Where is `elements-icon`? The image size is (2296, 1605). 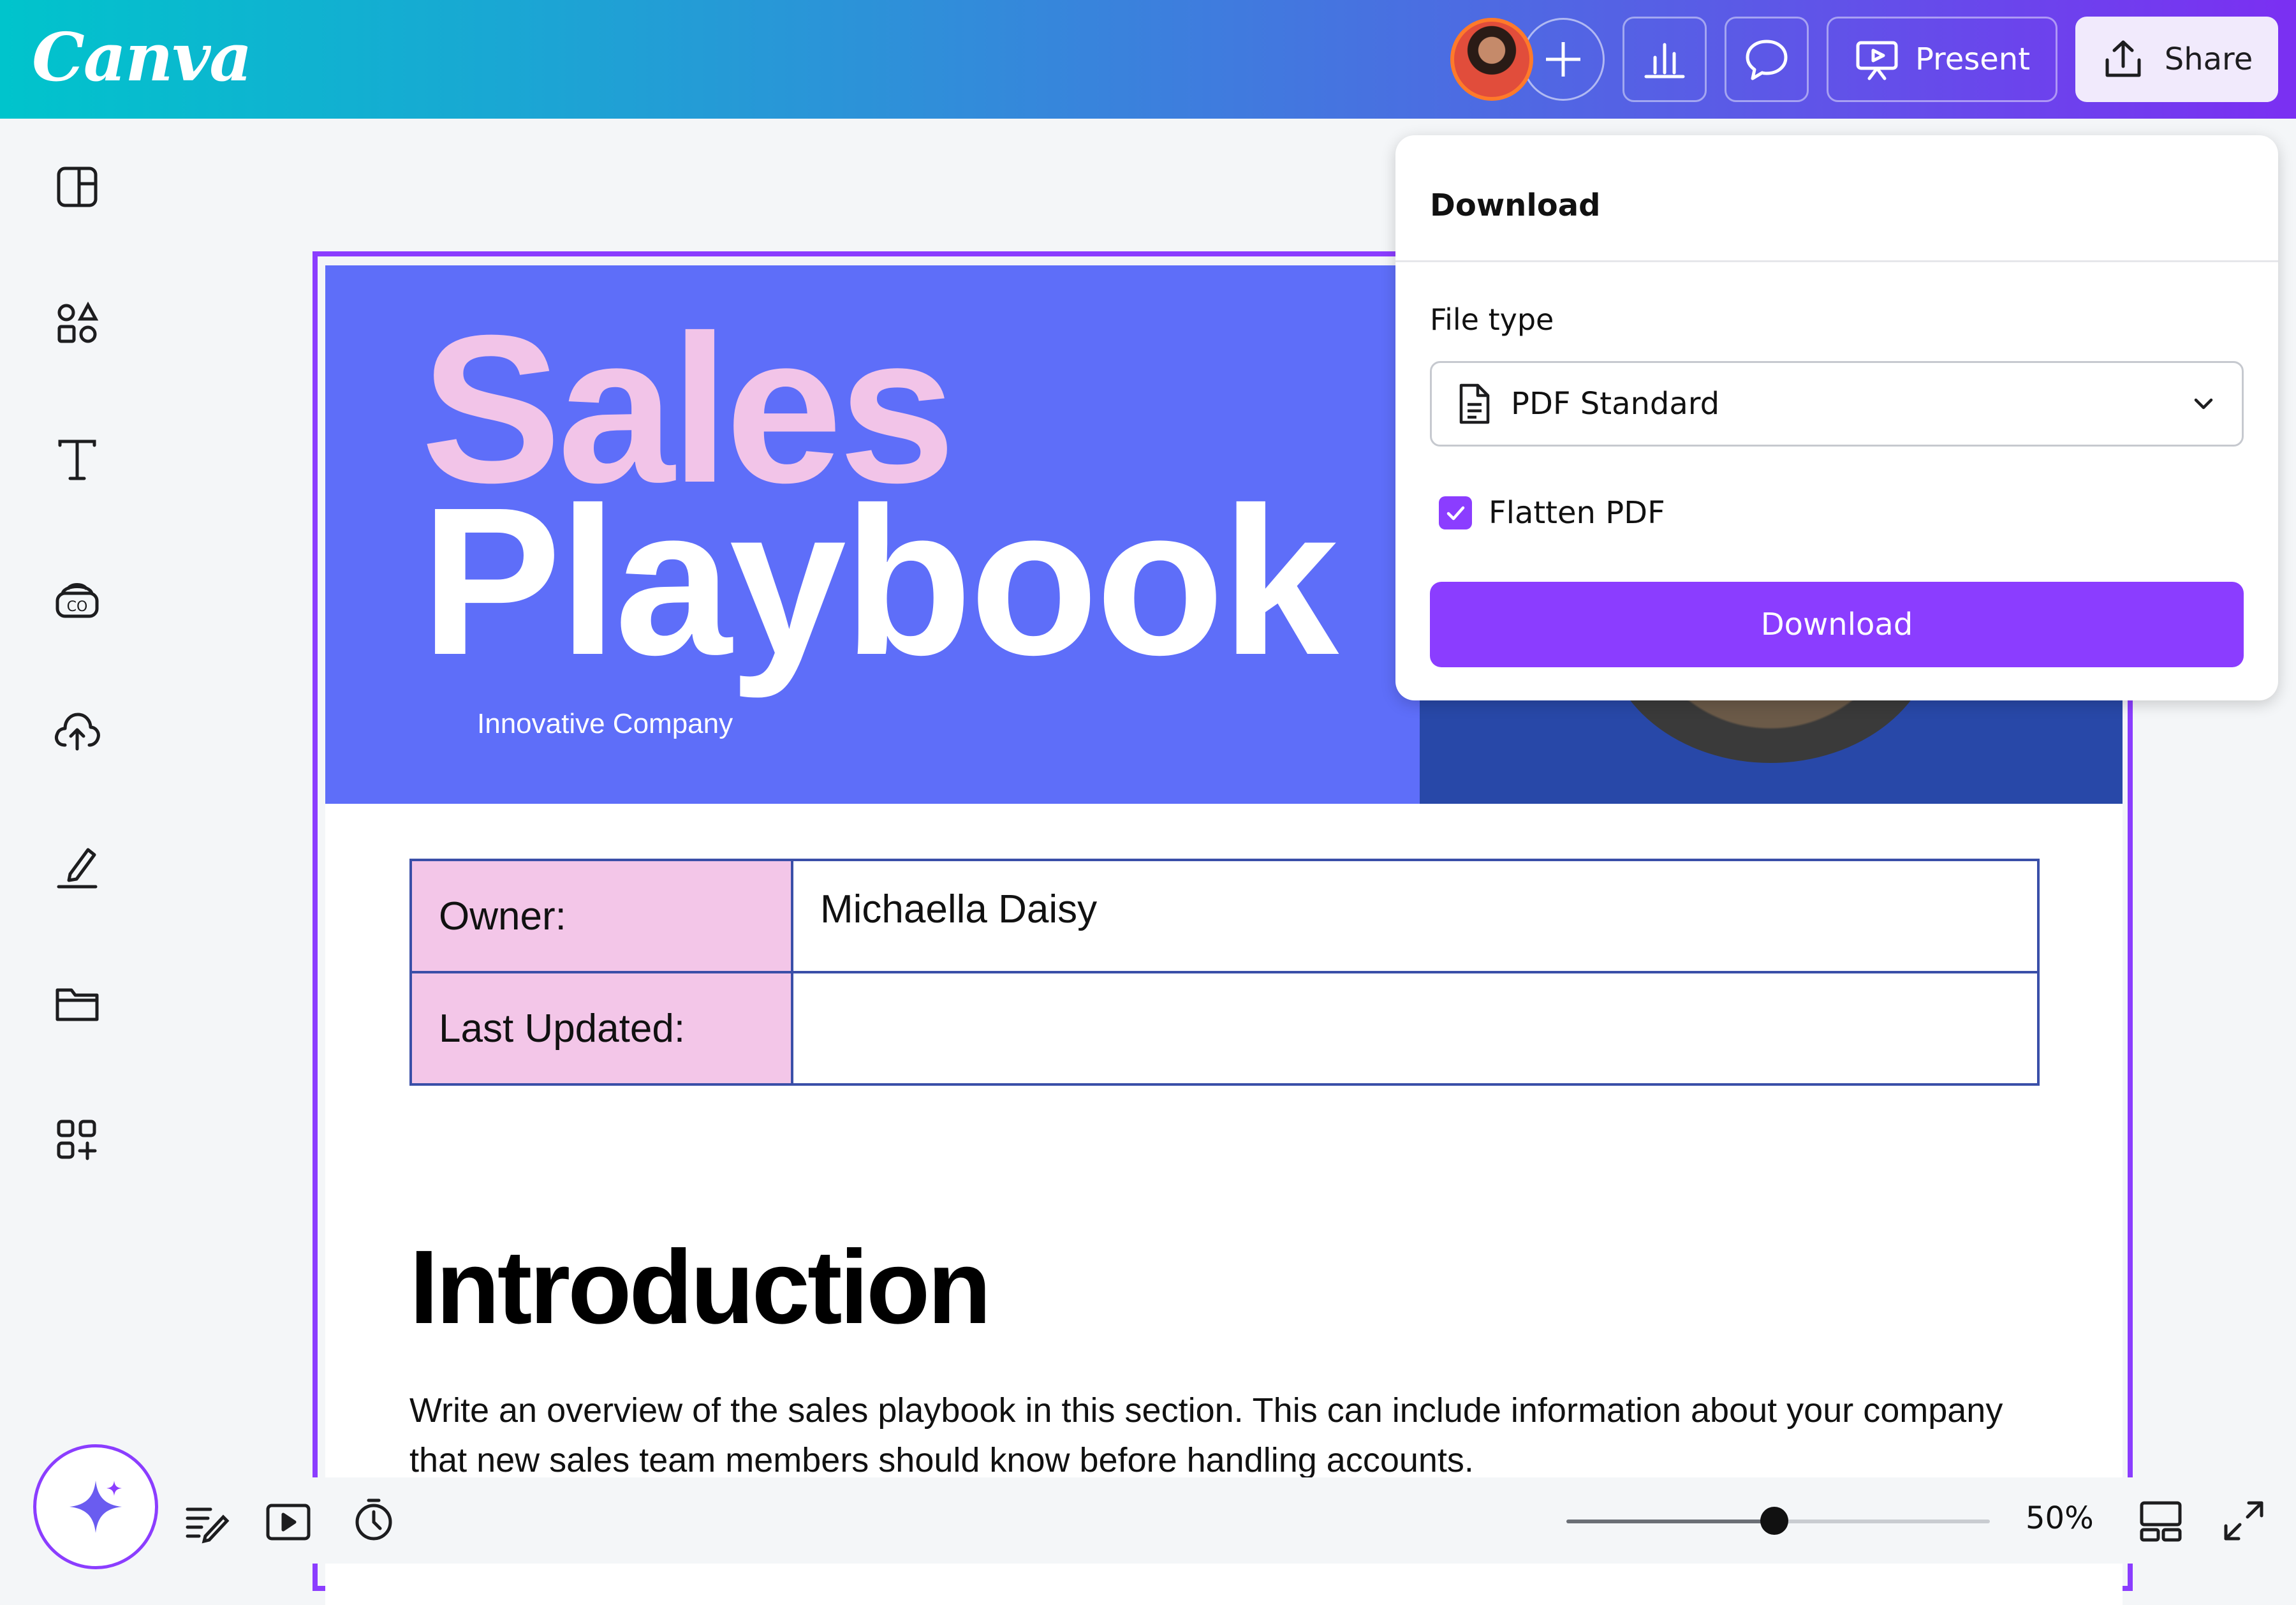
elements-icon is located at coordinates (77, 323).